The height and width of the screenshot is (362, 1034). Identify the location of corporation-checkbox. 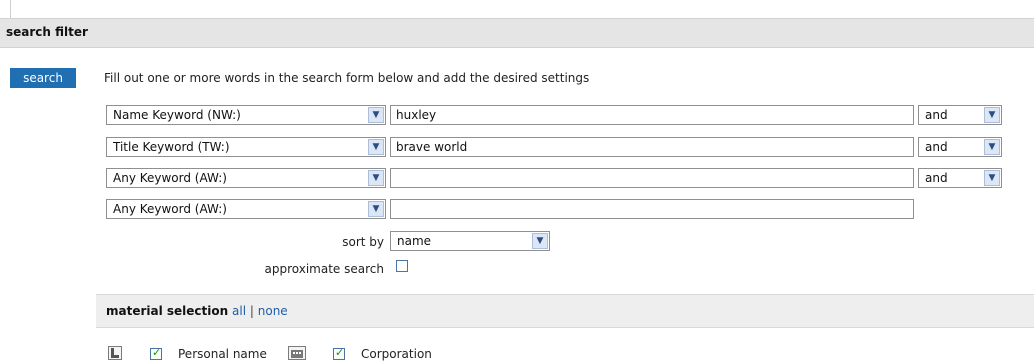
(339, 353).